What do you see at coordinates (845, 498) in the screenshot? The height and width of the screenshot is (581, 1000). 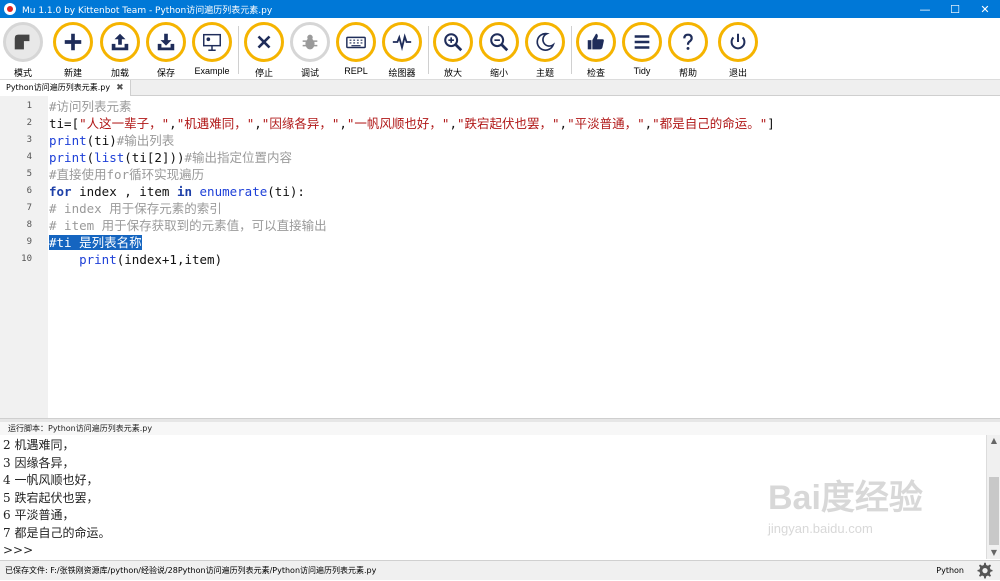 I see `watermark-brand: Bai度经验` at bounding box center [845, 498].